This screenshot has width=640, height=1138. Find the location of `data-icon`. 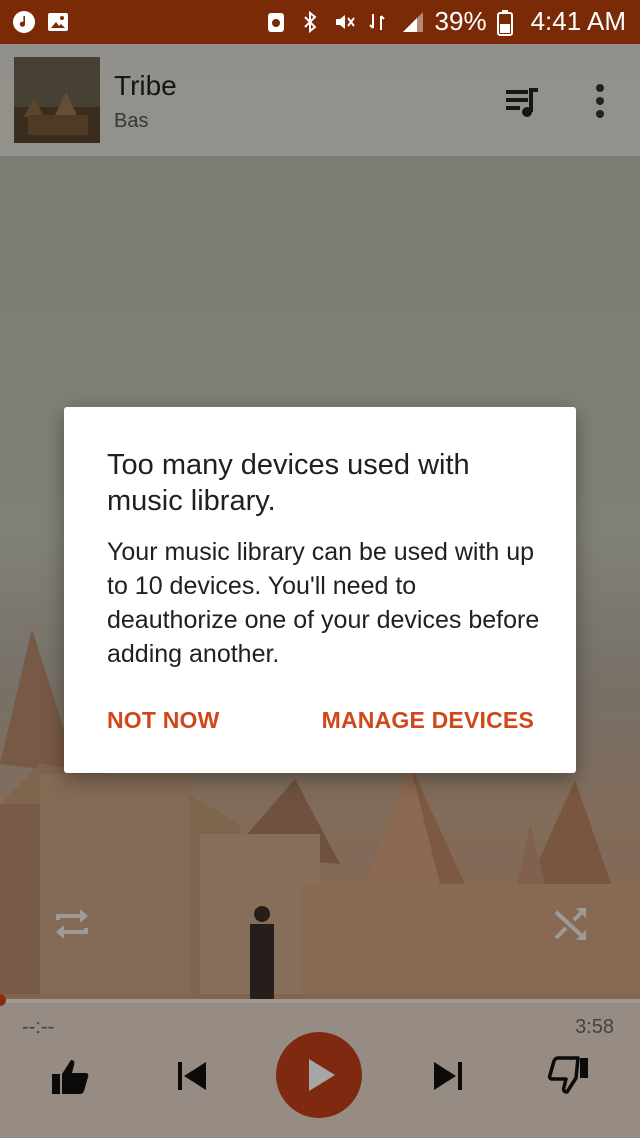

data-icon is located at coordinates (379, 22).